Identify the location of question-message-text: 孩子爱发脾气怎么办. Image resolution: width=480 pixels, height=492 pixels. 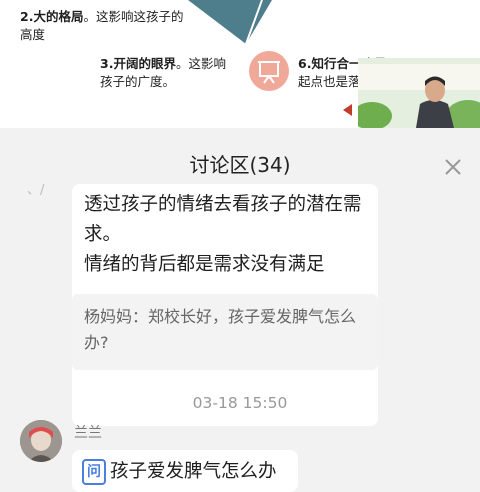
(193, 471).